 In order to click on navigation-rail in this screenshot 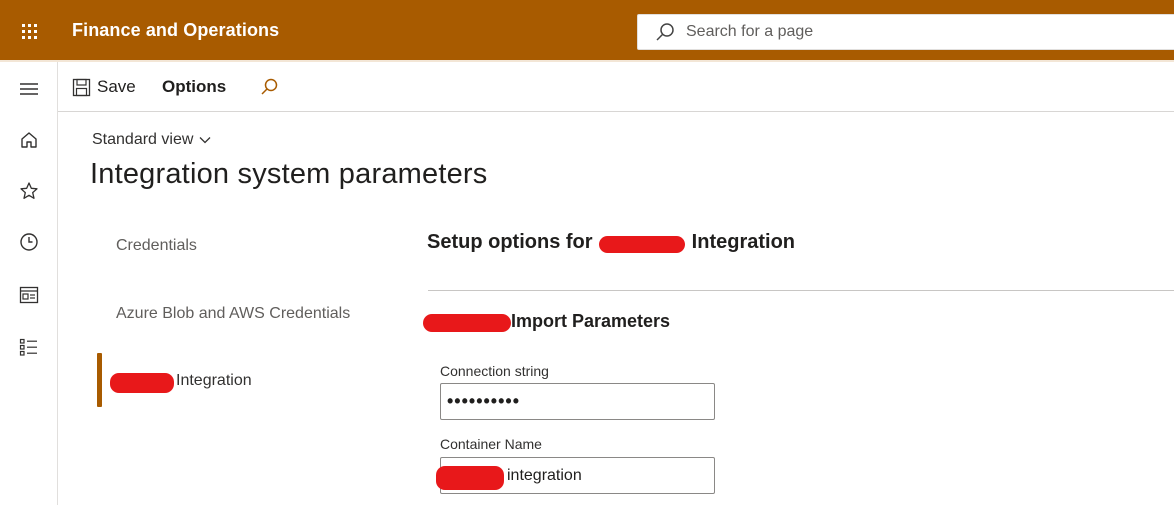, I will do `click(29, 283)`.